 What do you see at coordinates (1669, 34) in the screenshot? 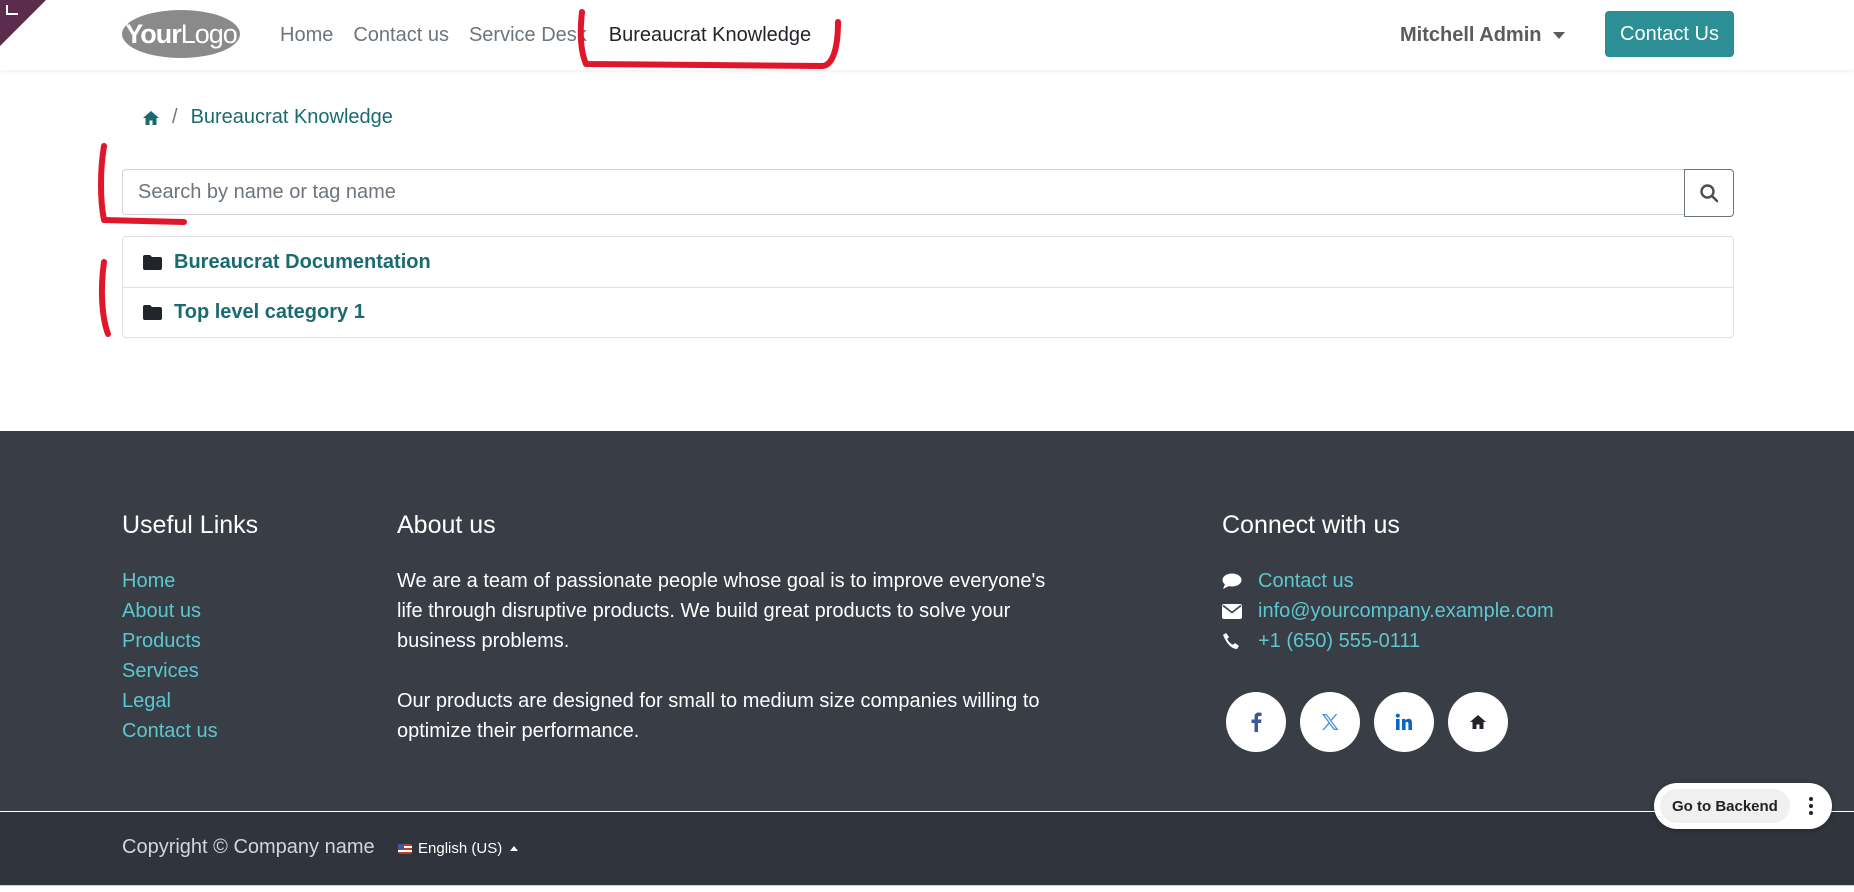
I see `contact-us-button: Contact Us` at bounding box center [1669, 34].